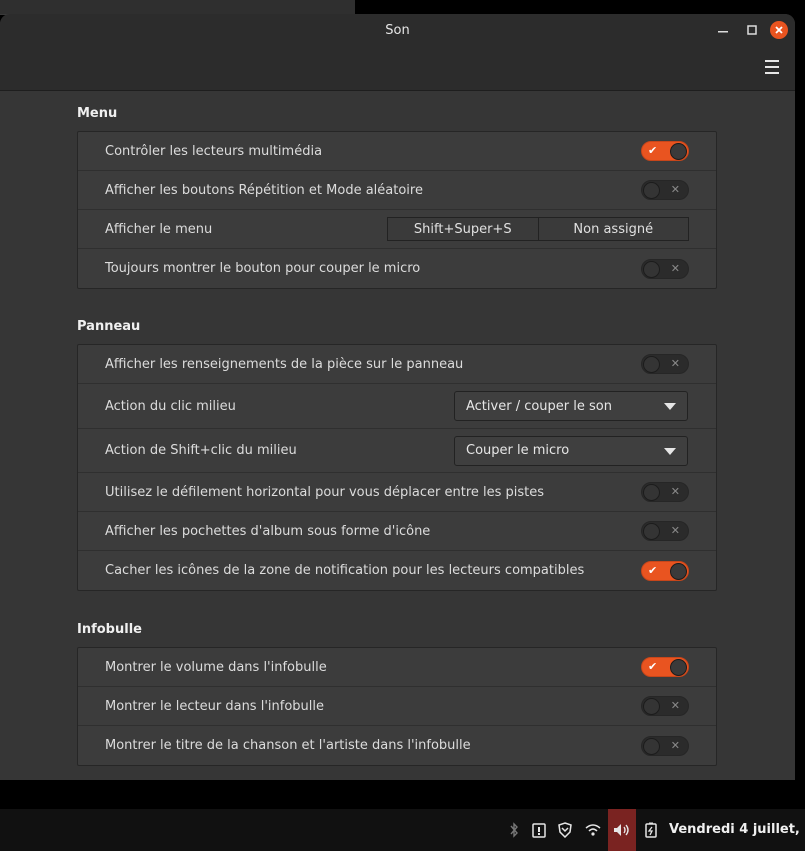  Describe the element at coordinates (214, 151) in the screenshot. I see `row-label: Contrôler les lecteurs multimédia` at that location.